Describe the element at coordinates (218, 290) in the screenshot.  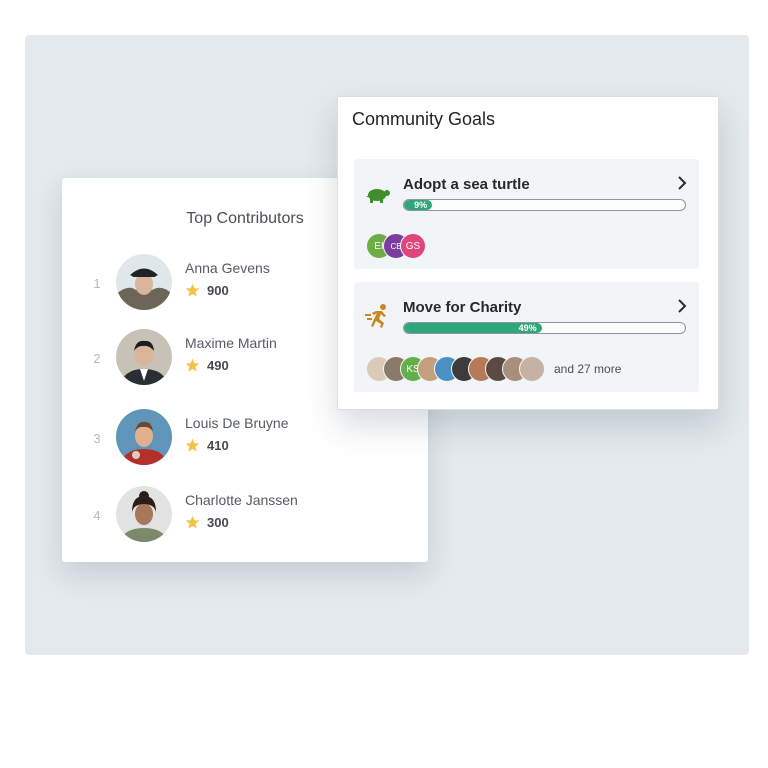
I see `points-value: 900` at that location.